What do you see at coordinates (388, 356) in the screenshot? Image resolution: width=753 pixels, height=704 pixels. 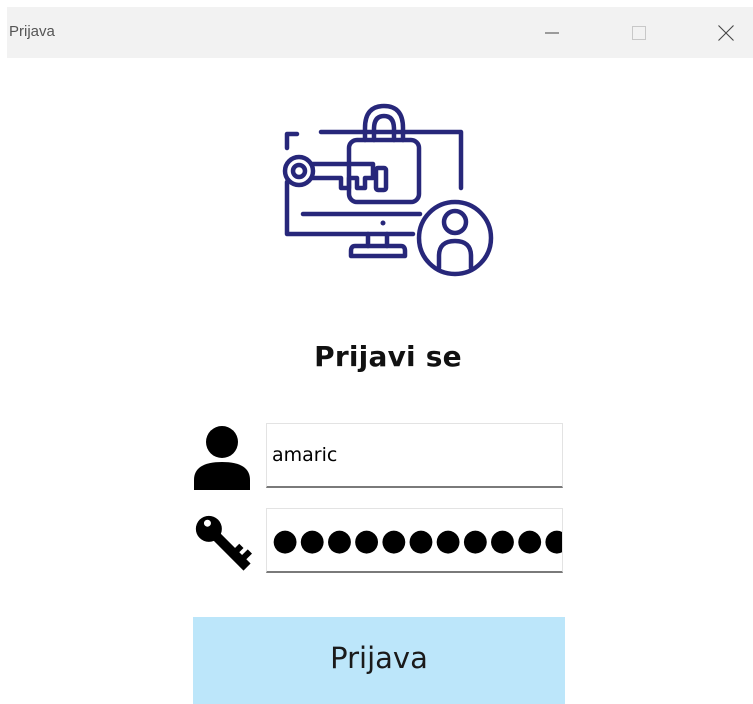 I see `page-title: Prijavi se` at bounding box center [388, 356].